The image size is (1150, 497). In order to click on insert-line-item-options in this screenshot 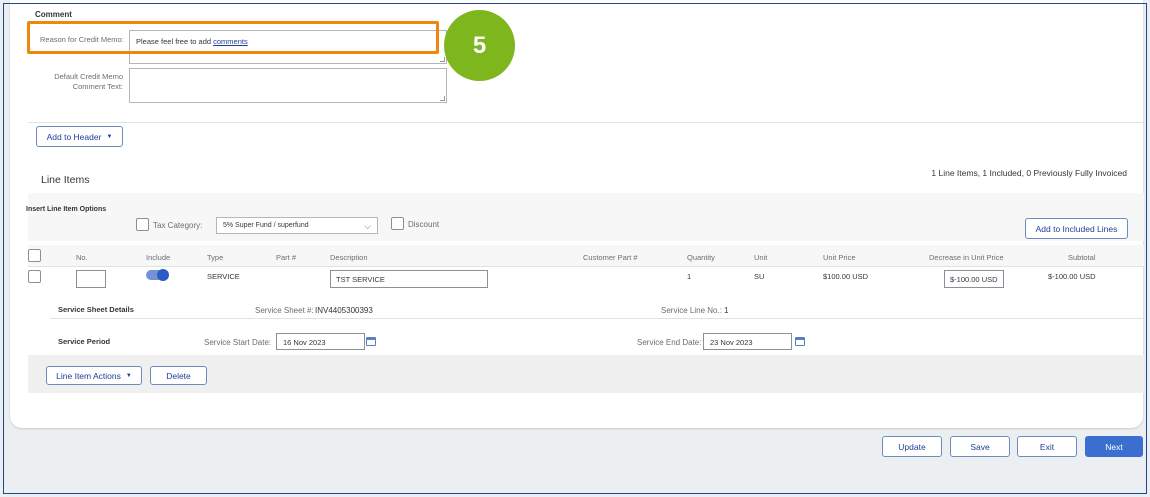, I will do `click(586, 217)`.